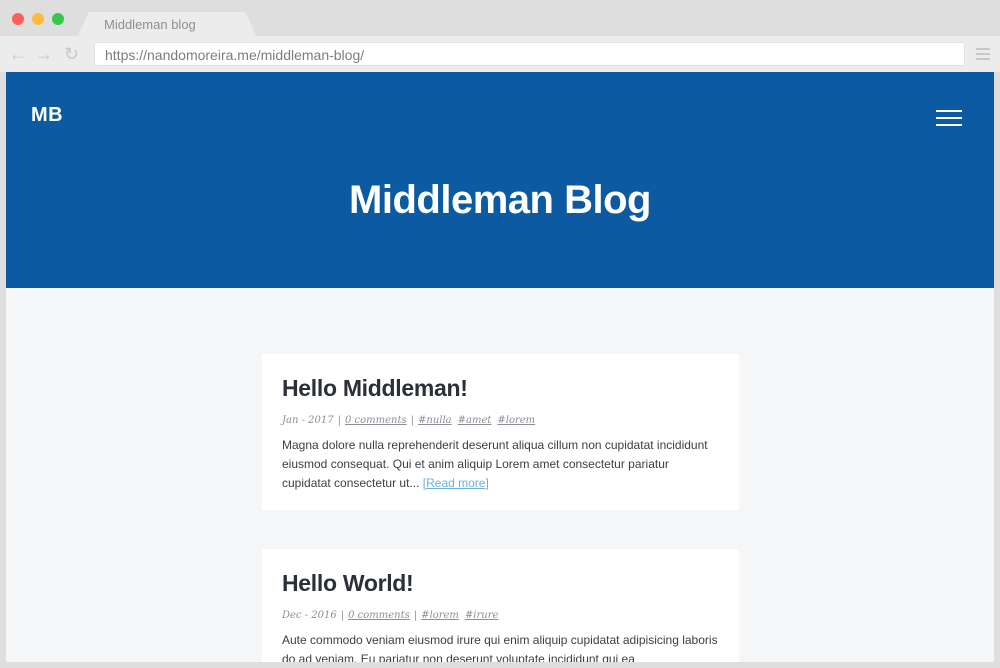 This screenshot has height=668, width=1000. I want to click on back-arrow-icon: ←, so click(18, 54).